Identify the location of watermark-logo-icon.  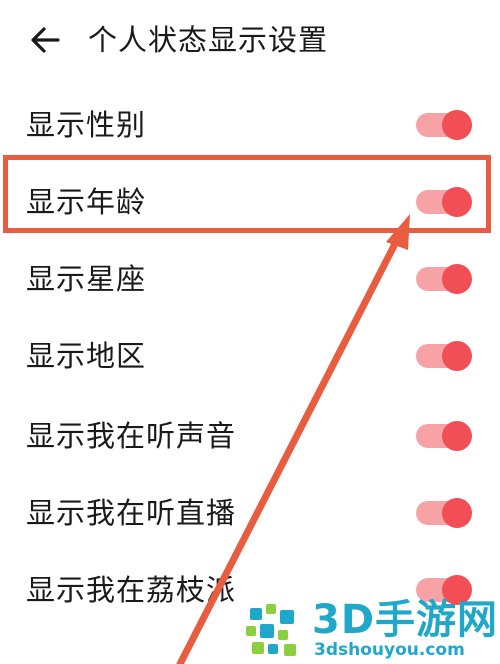
(271, 630).